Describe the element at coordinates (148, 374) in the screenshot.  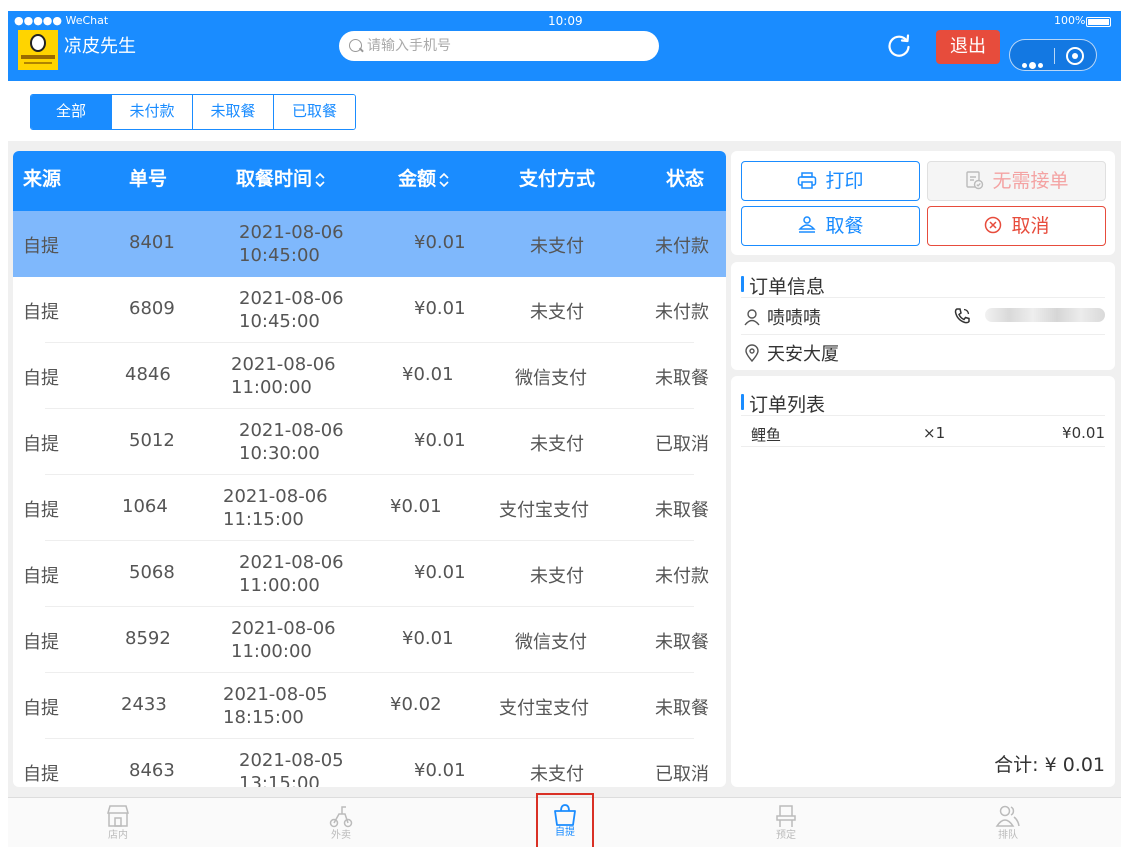
I see `row-number: 4846` at that location.